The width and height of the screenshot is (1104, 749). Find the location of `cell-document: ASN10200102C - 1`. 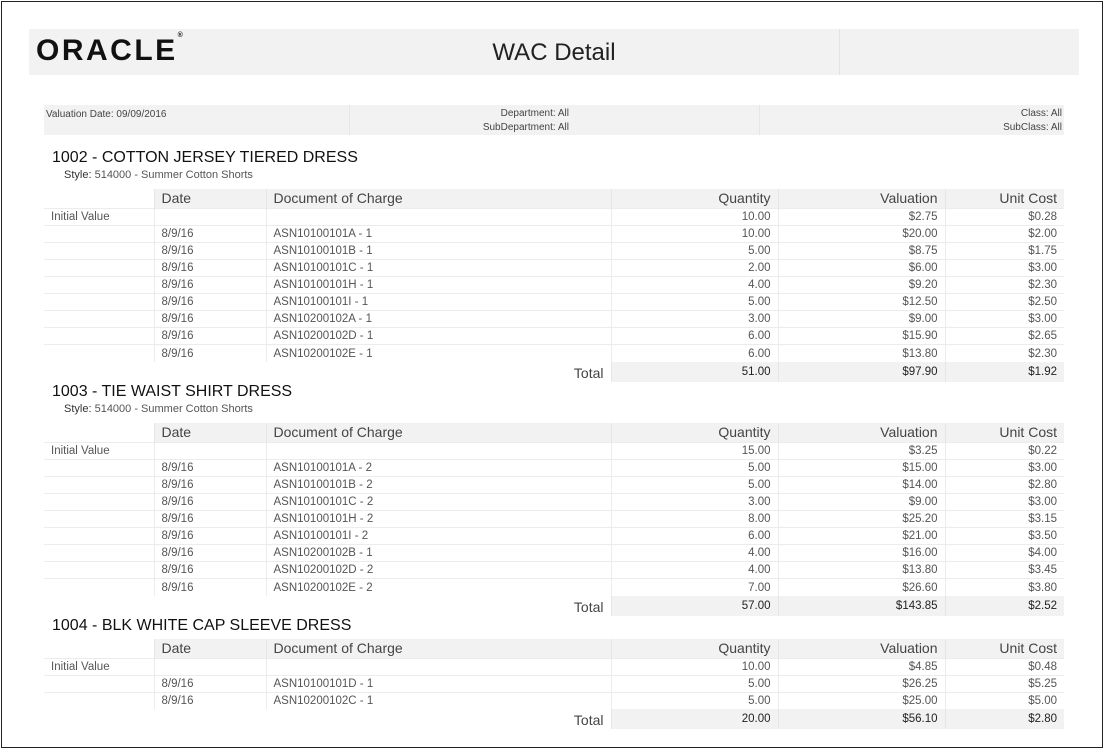

cell-document: ASN10200102C - 1 is located at coordinates (438, 700).